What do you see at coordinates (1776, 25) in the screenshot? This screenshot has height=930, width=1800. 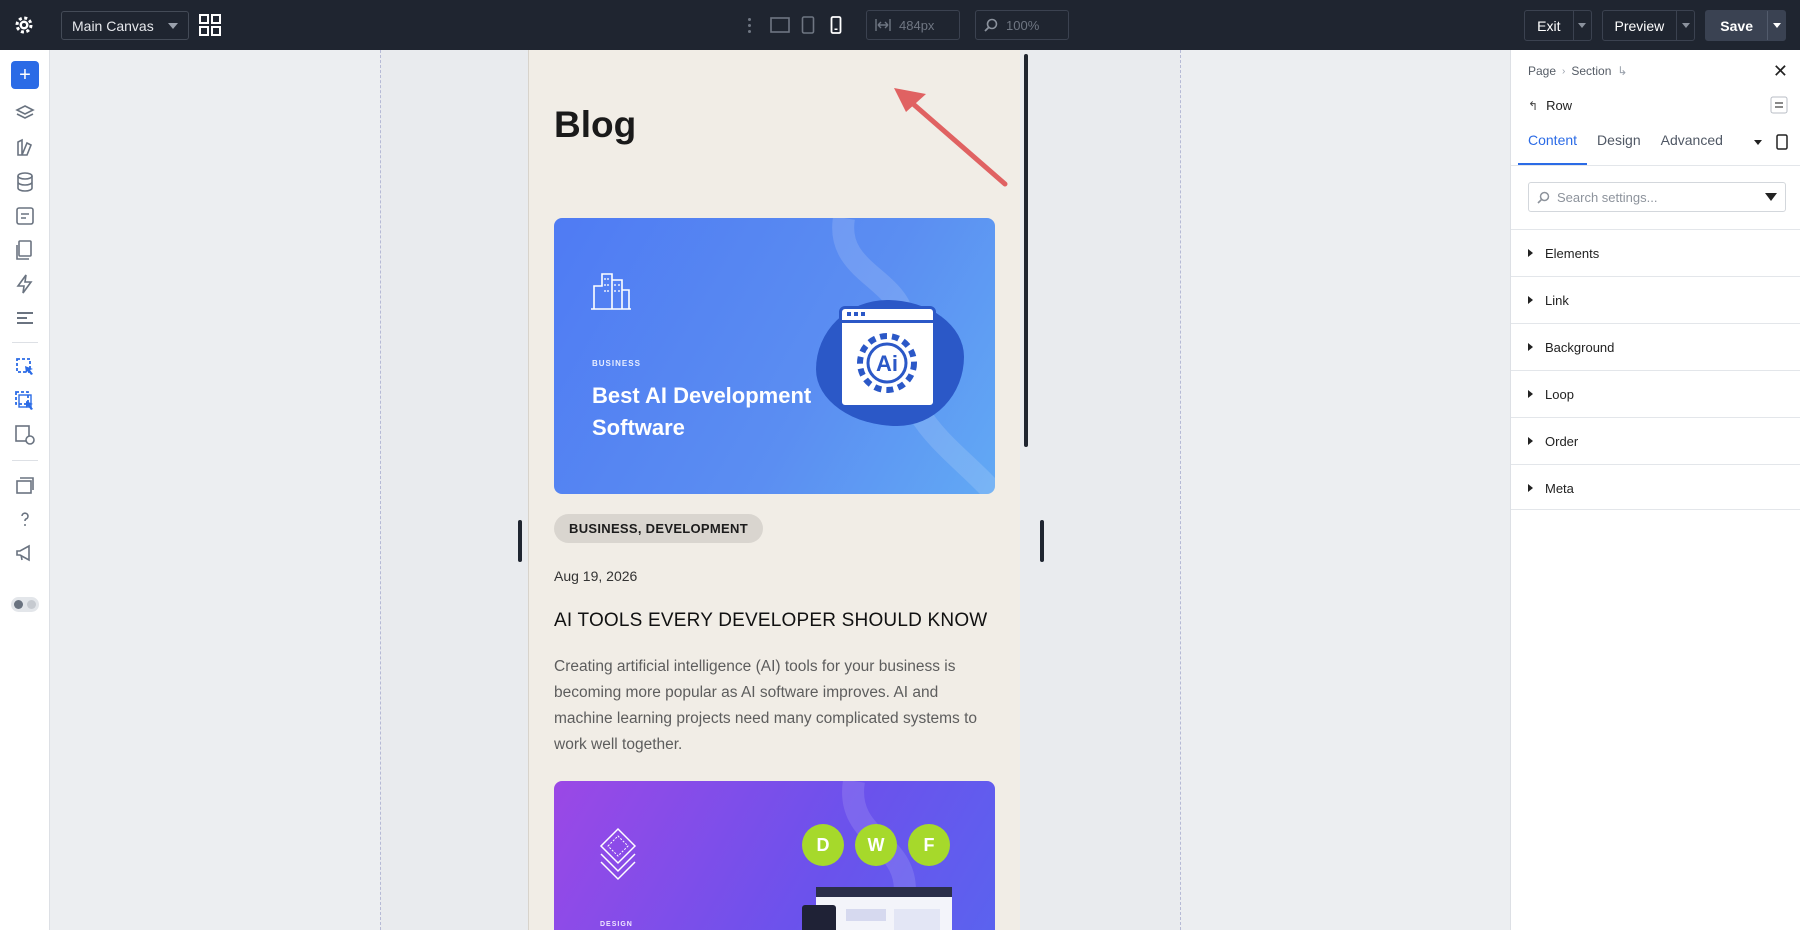 I see `save-dropdown-icon` at bounding box center [1776, 25].